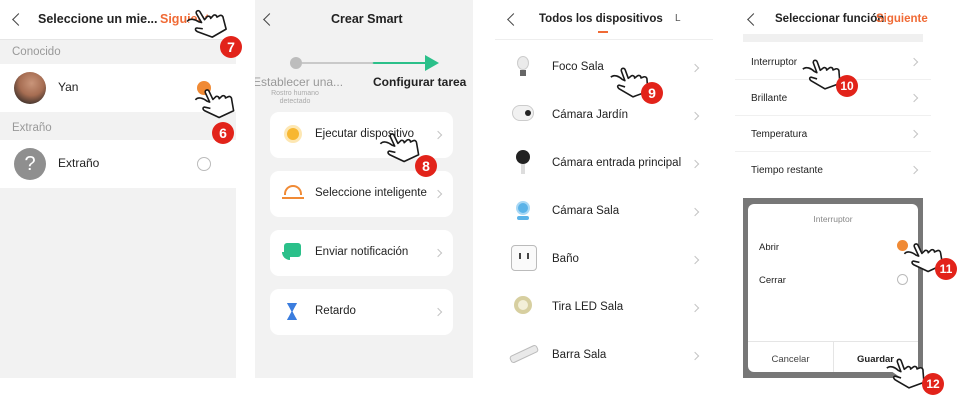 The image size is (961, 398). Describe the element at coordinates (293, 134) in the screenshot. I see `sun-icon` at that location.